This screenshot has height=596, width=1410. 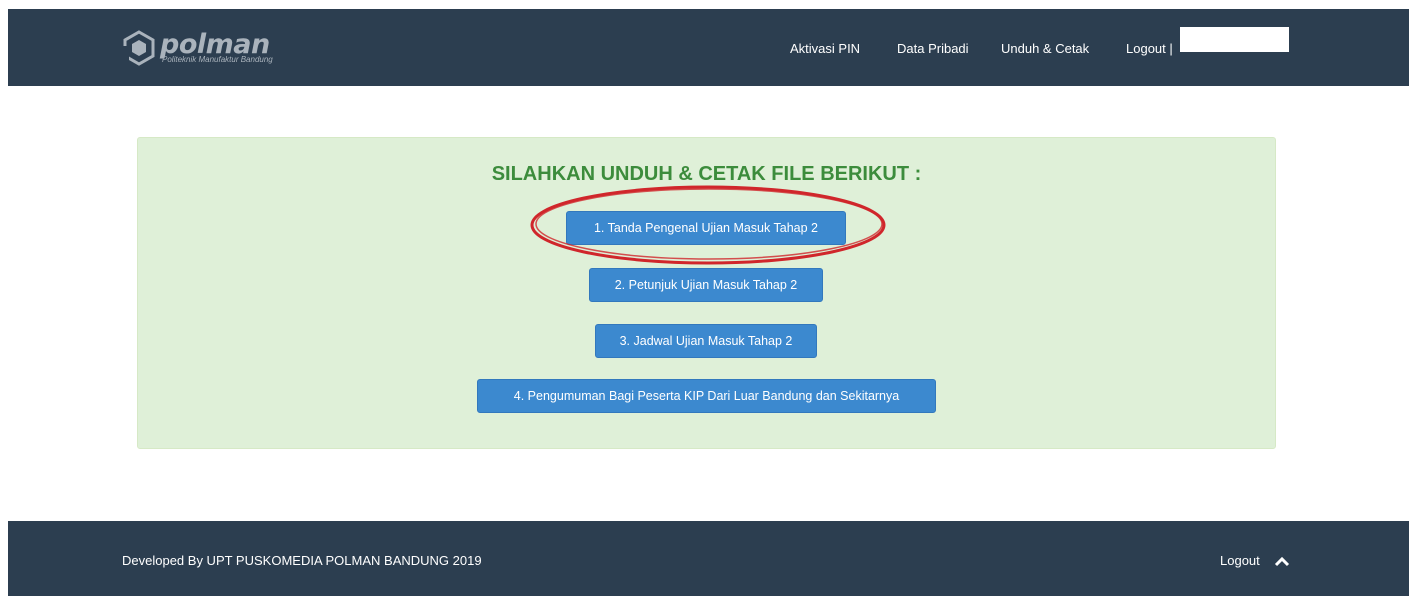 I want to click on polman-logo-icon, so click(x=138, y=48).